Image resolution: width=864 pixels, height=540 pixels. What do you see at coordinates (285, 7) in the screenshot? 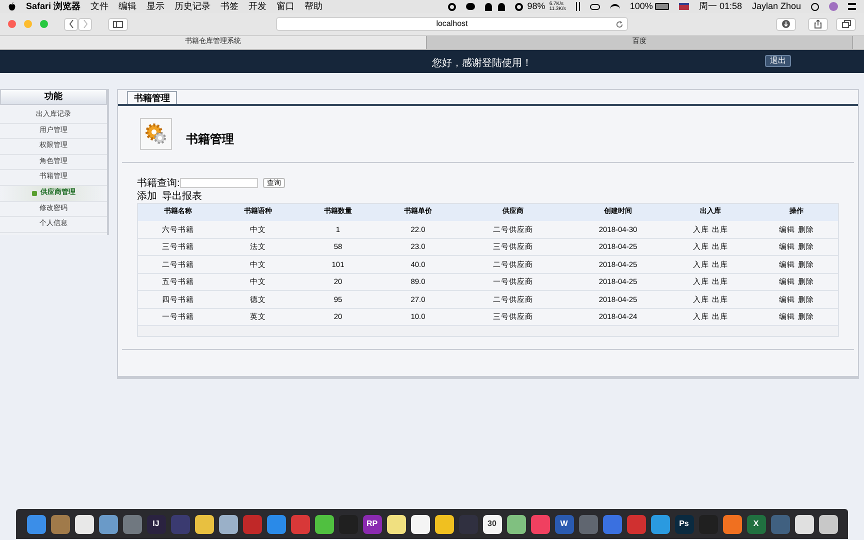
I see `menu-item: 窗口` at bounding box center [285, 7].